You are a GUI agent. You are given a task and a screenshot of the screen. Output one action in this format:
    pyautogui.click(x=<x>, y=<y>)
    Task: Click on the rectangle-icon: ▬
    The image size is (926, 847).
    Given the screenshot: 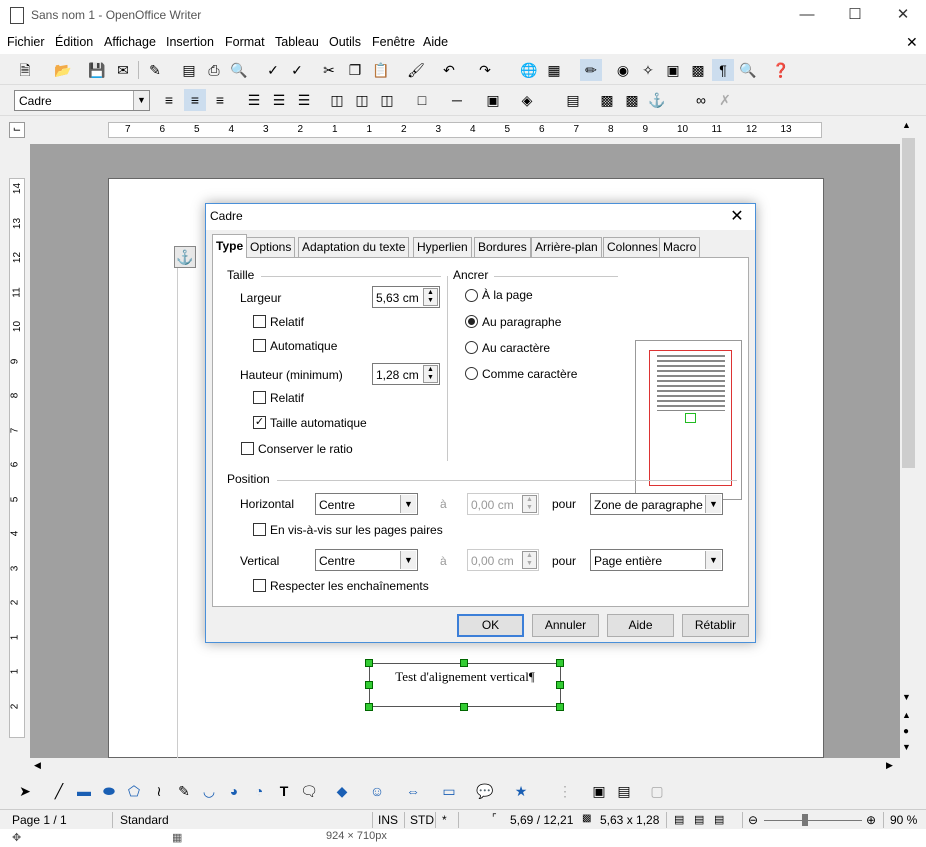 What is the action you would take?
    pyautogui.click(x=84, y=791)
    